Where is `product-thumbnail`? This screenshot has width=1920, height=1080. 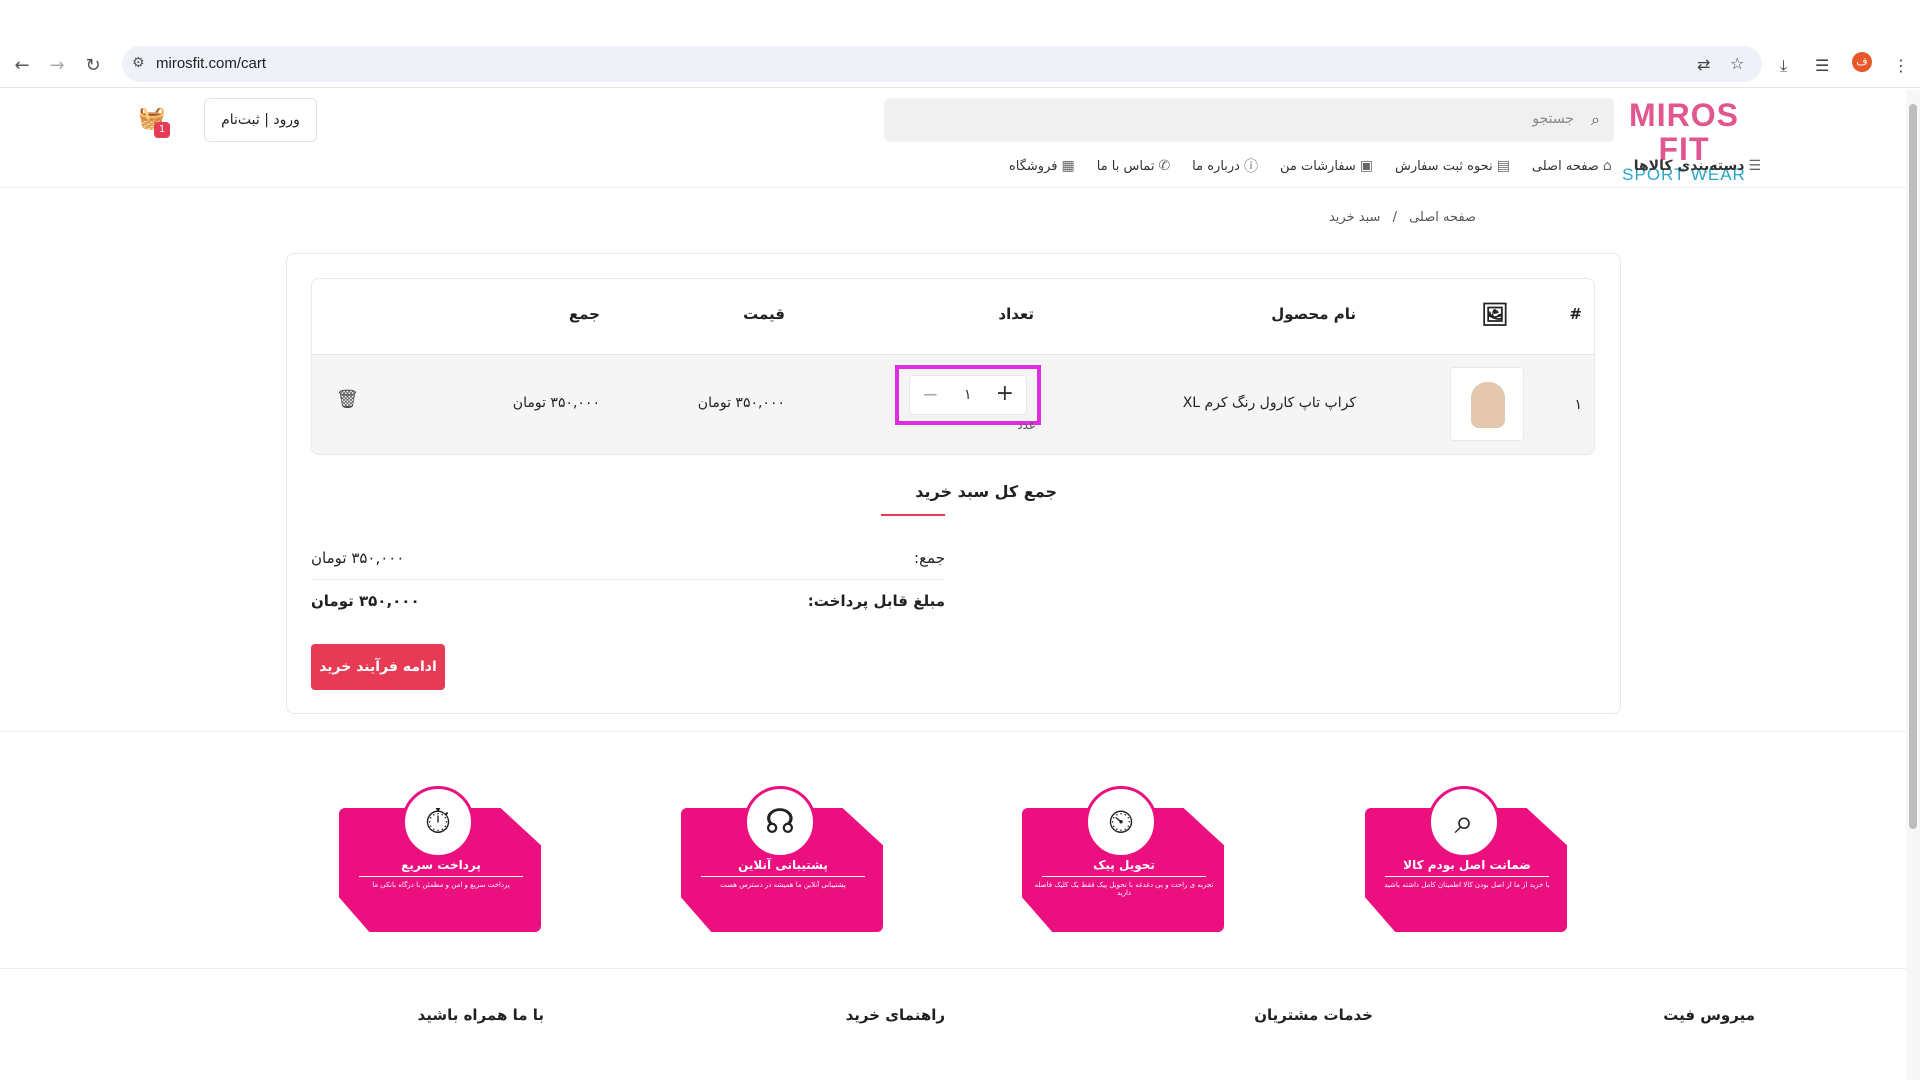
product-thumbnail is located at coordinates (1487, 404).